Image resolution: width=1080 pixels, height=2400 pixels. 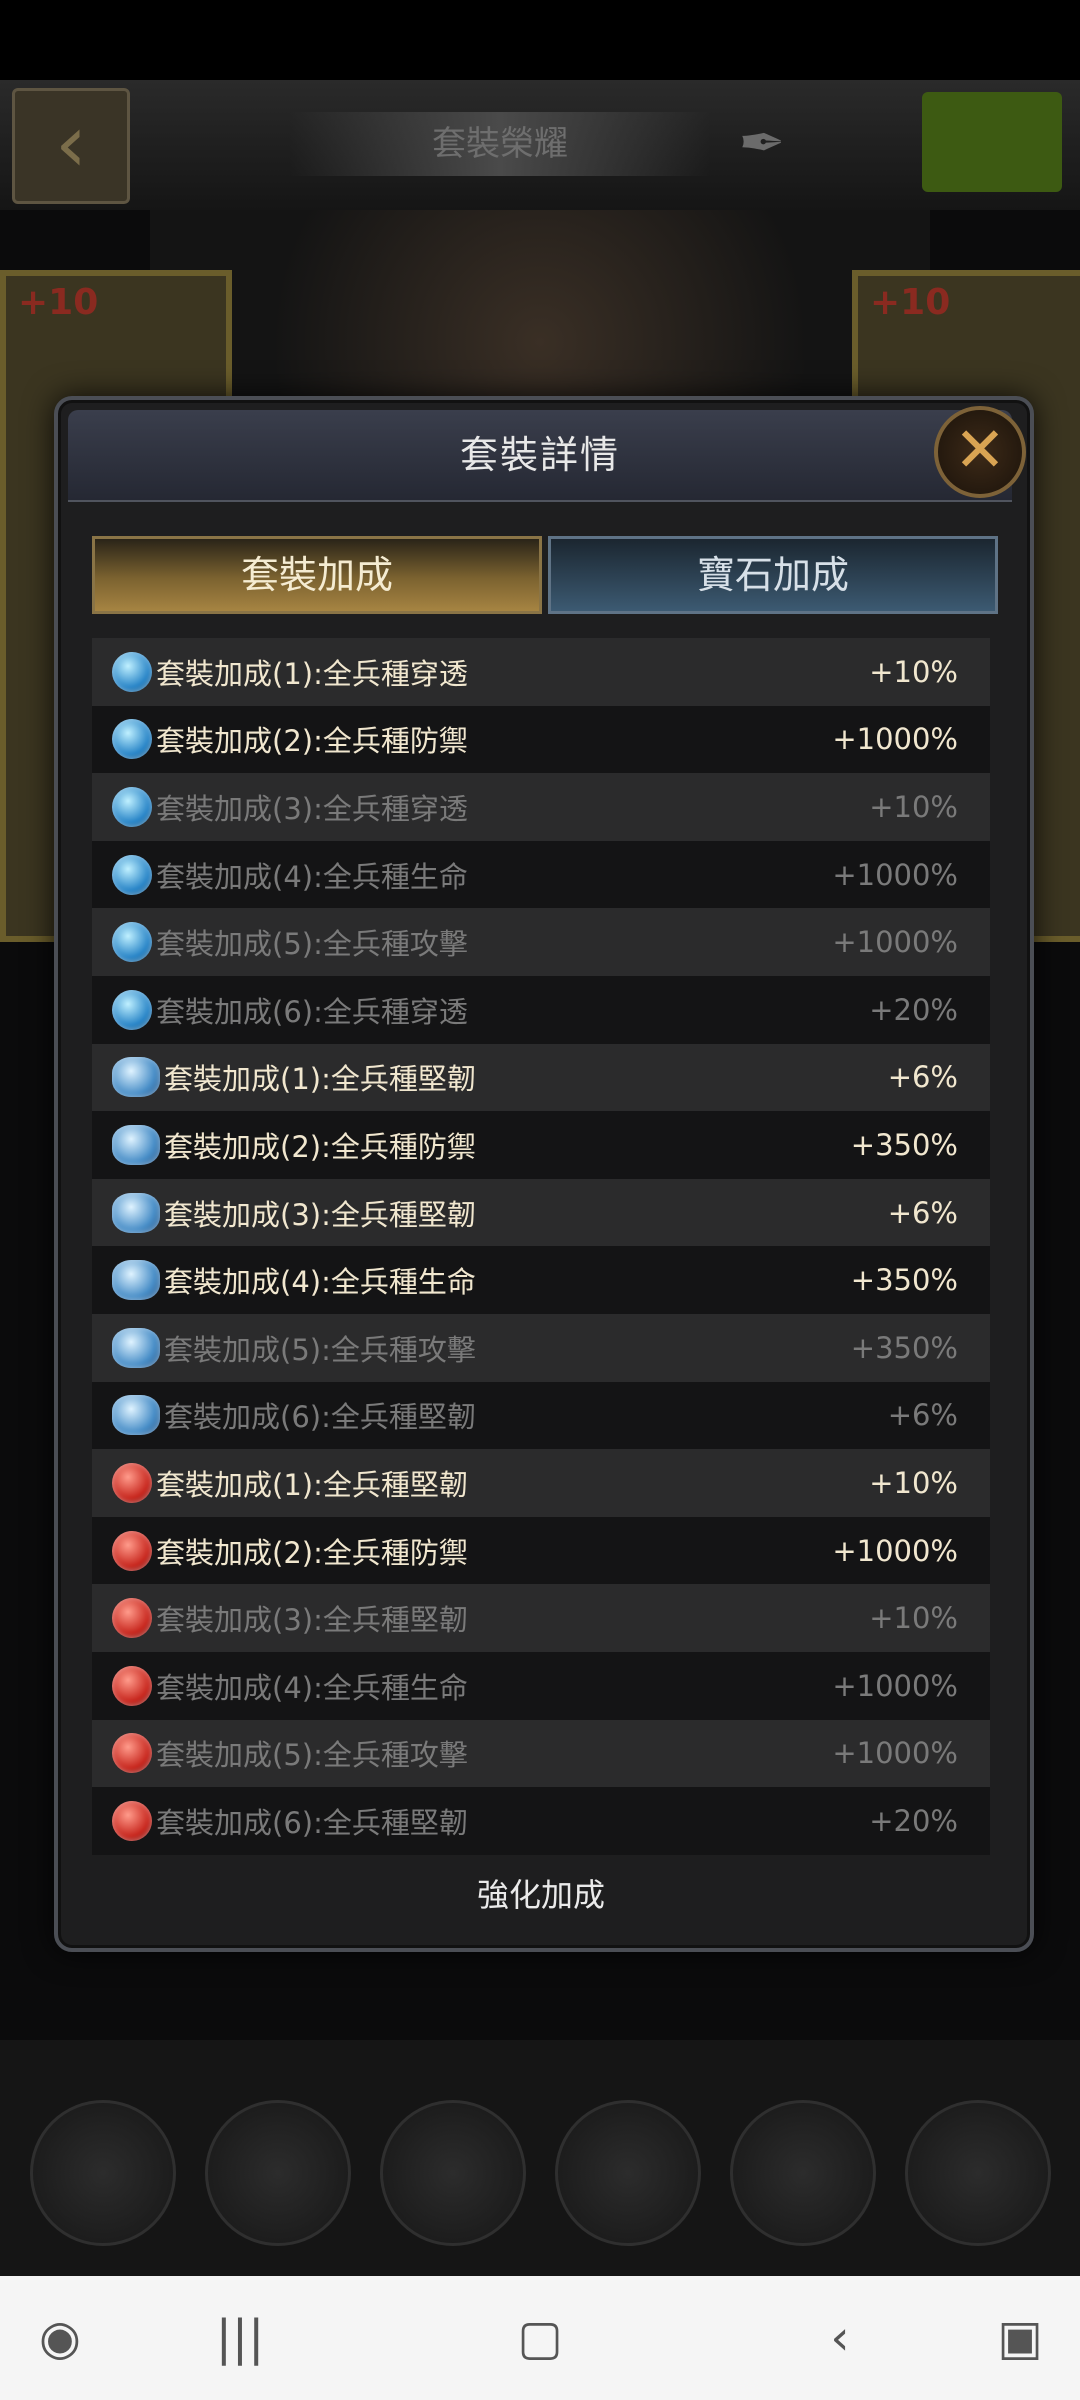 What do you see at coordinates (317, 575) in the screenshot?
I see `tab-set-bonus: 套裝加成` at bounding box center [317, 575].